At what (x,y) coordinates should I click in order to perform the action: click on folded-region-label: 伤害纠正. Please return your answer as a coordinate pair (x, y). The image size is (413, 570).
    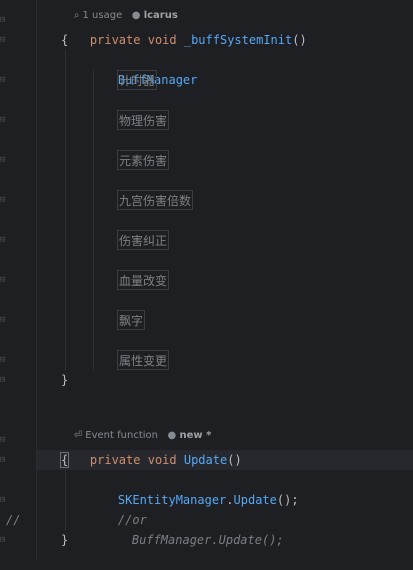
    Looking at the image, I should click on (143, 241).